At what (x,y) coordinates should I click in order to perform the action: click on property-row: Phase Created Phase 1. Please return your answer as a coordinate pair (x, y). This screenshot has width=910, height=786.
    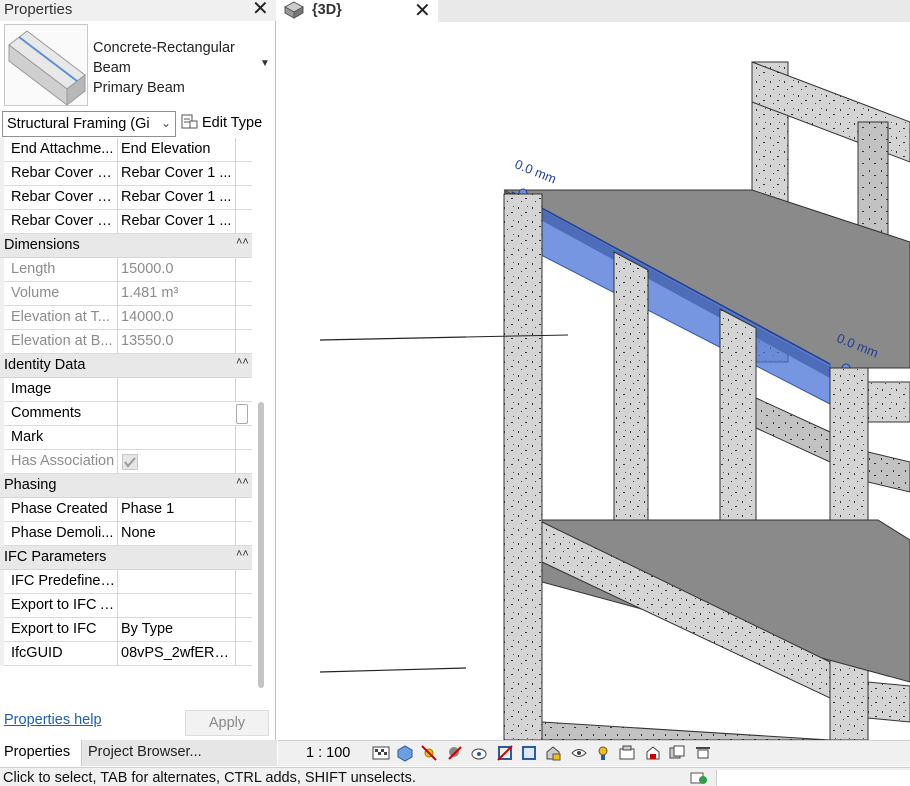
    Looking at the image, I should click on (126, 510).